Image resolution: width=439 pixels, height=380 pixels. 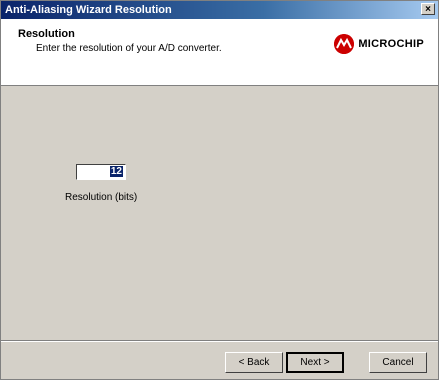 What do you see at coordinates (88, 10) in the screenshot?
I see `window-title: Anti-Aliasing Wizard Resolution` at bounding box center [88, 10].